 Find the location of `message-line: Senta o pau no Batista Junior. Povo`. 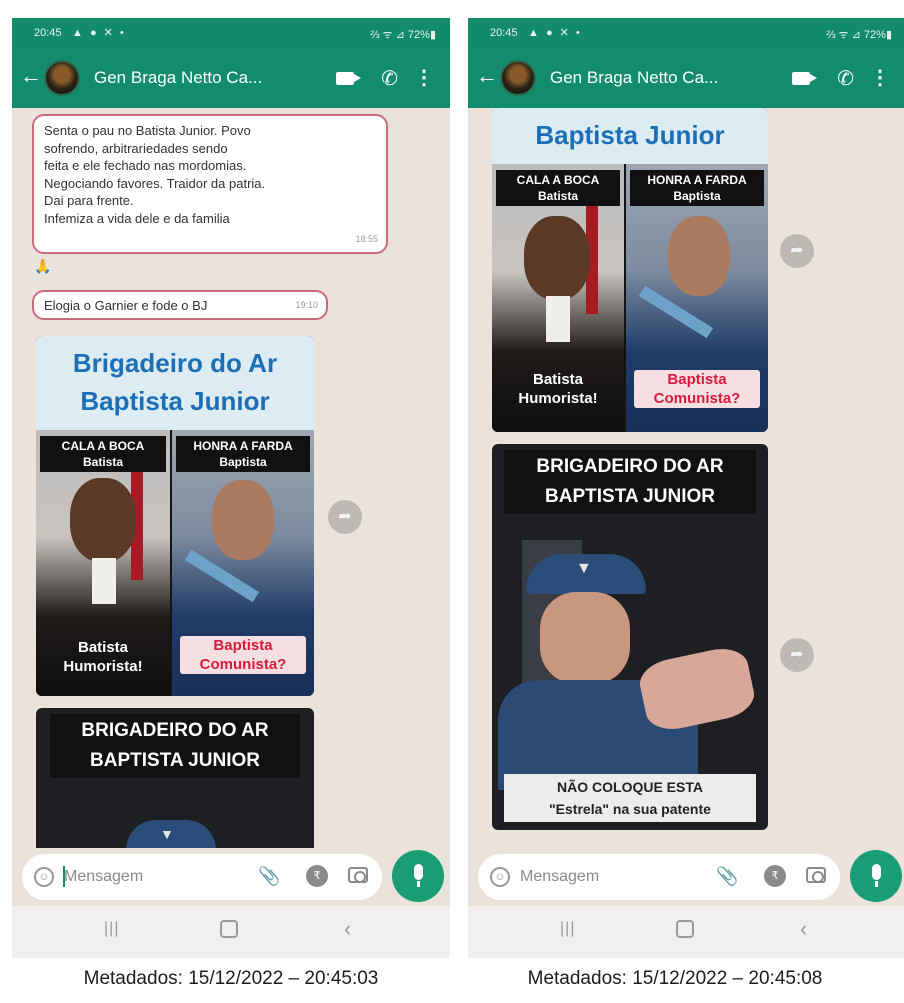

message-line: Senta o pau no Batista Junior. Povo is located at coordinates (147, 130).